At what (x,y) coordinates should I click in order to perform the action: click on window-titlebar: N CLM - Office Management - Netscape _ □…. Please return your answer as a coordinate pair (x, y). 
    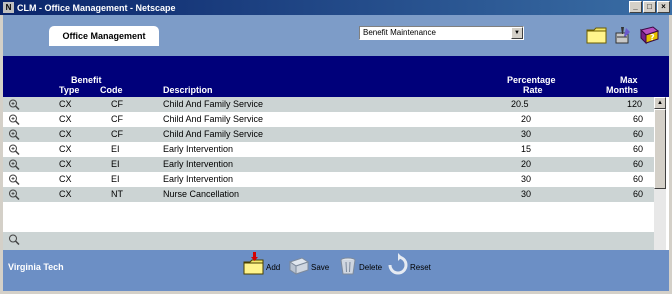
    Looking at the image, I should click on (336, 7).